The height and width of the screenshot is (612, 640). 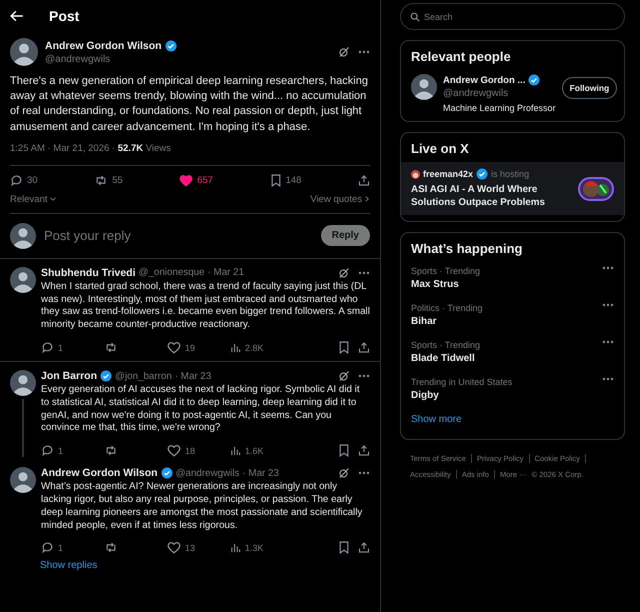 I want to click on page-title: Post, so click(x=64, y=16).